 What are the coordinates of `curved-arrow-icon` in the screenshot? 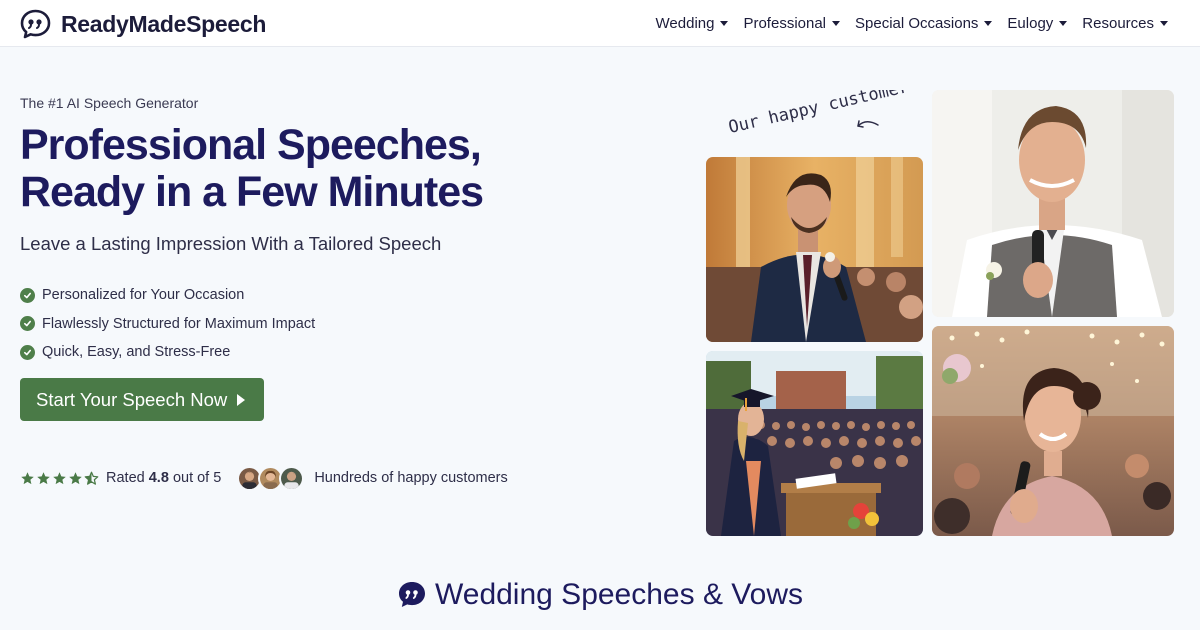 It's located at (868, 124).